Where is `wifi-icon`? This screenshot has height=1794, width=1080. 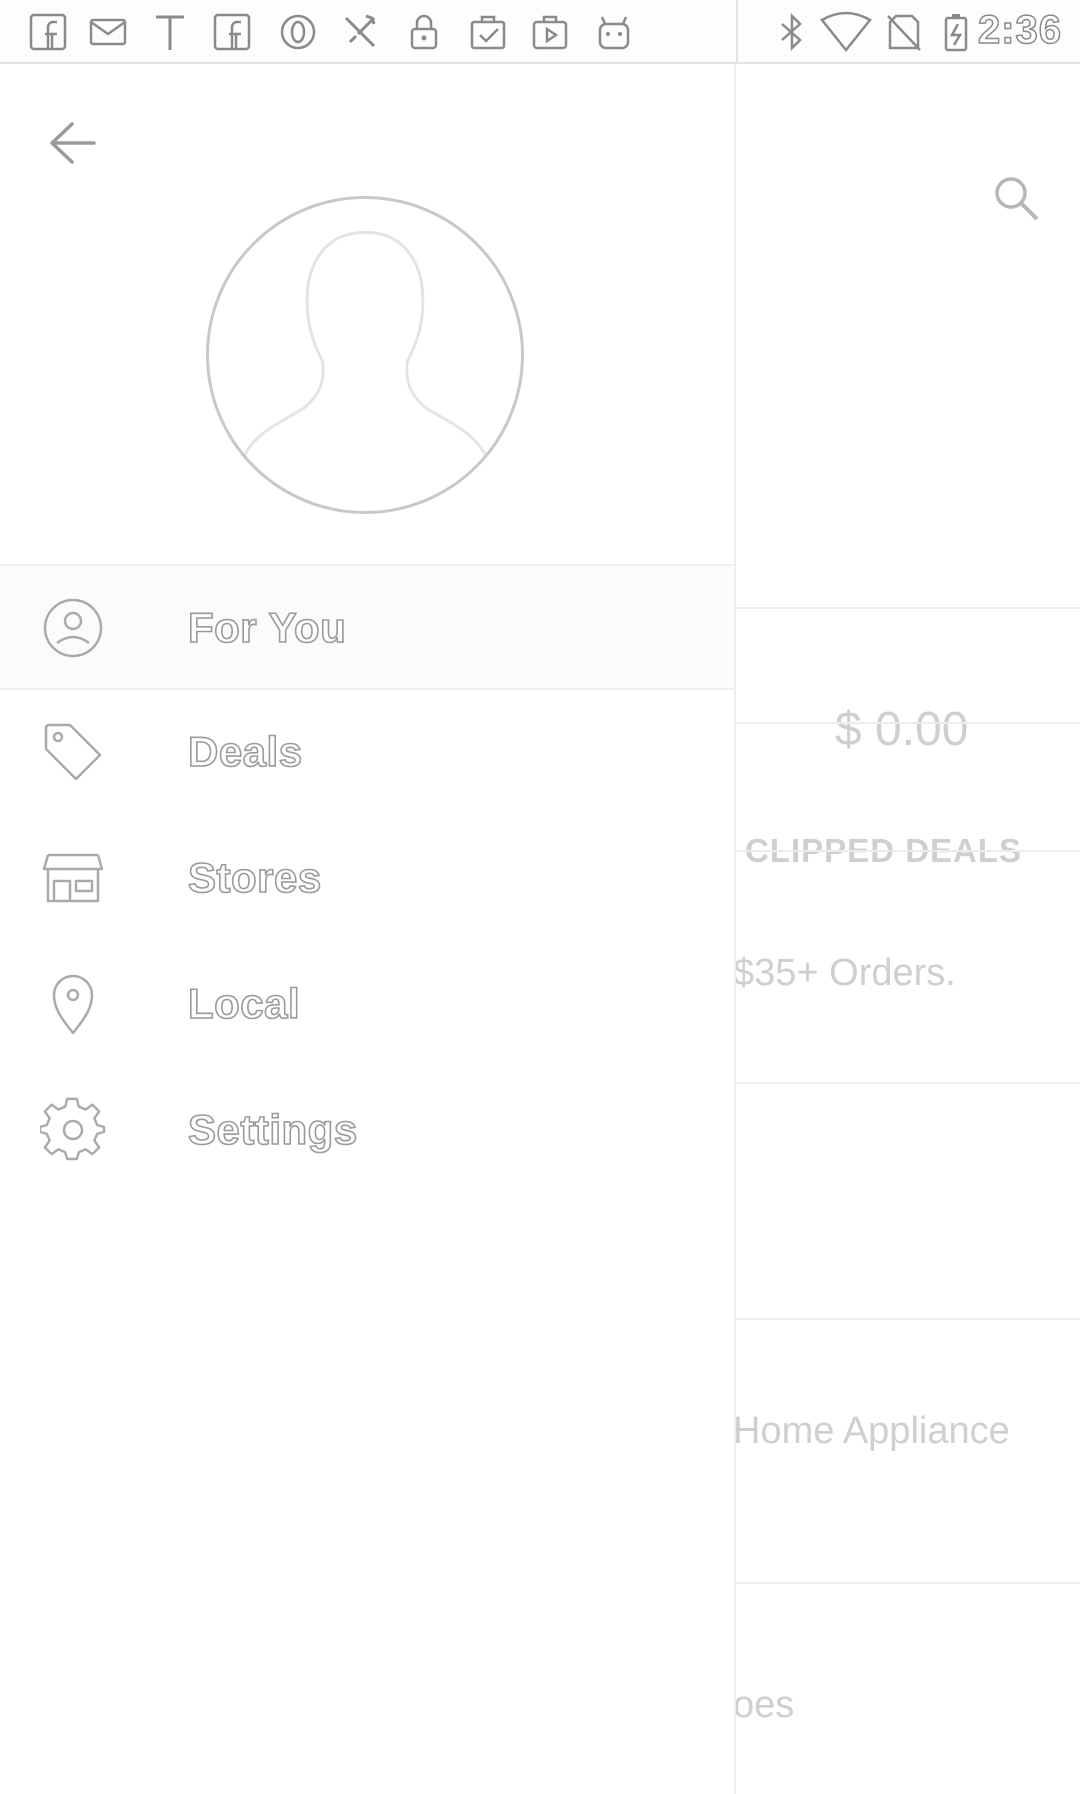 wifi-icon is located at coordinates (846, 32).